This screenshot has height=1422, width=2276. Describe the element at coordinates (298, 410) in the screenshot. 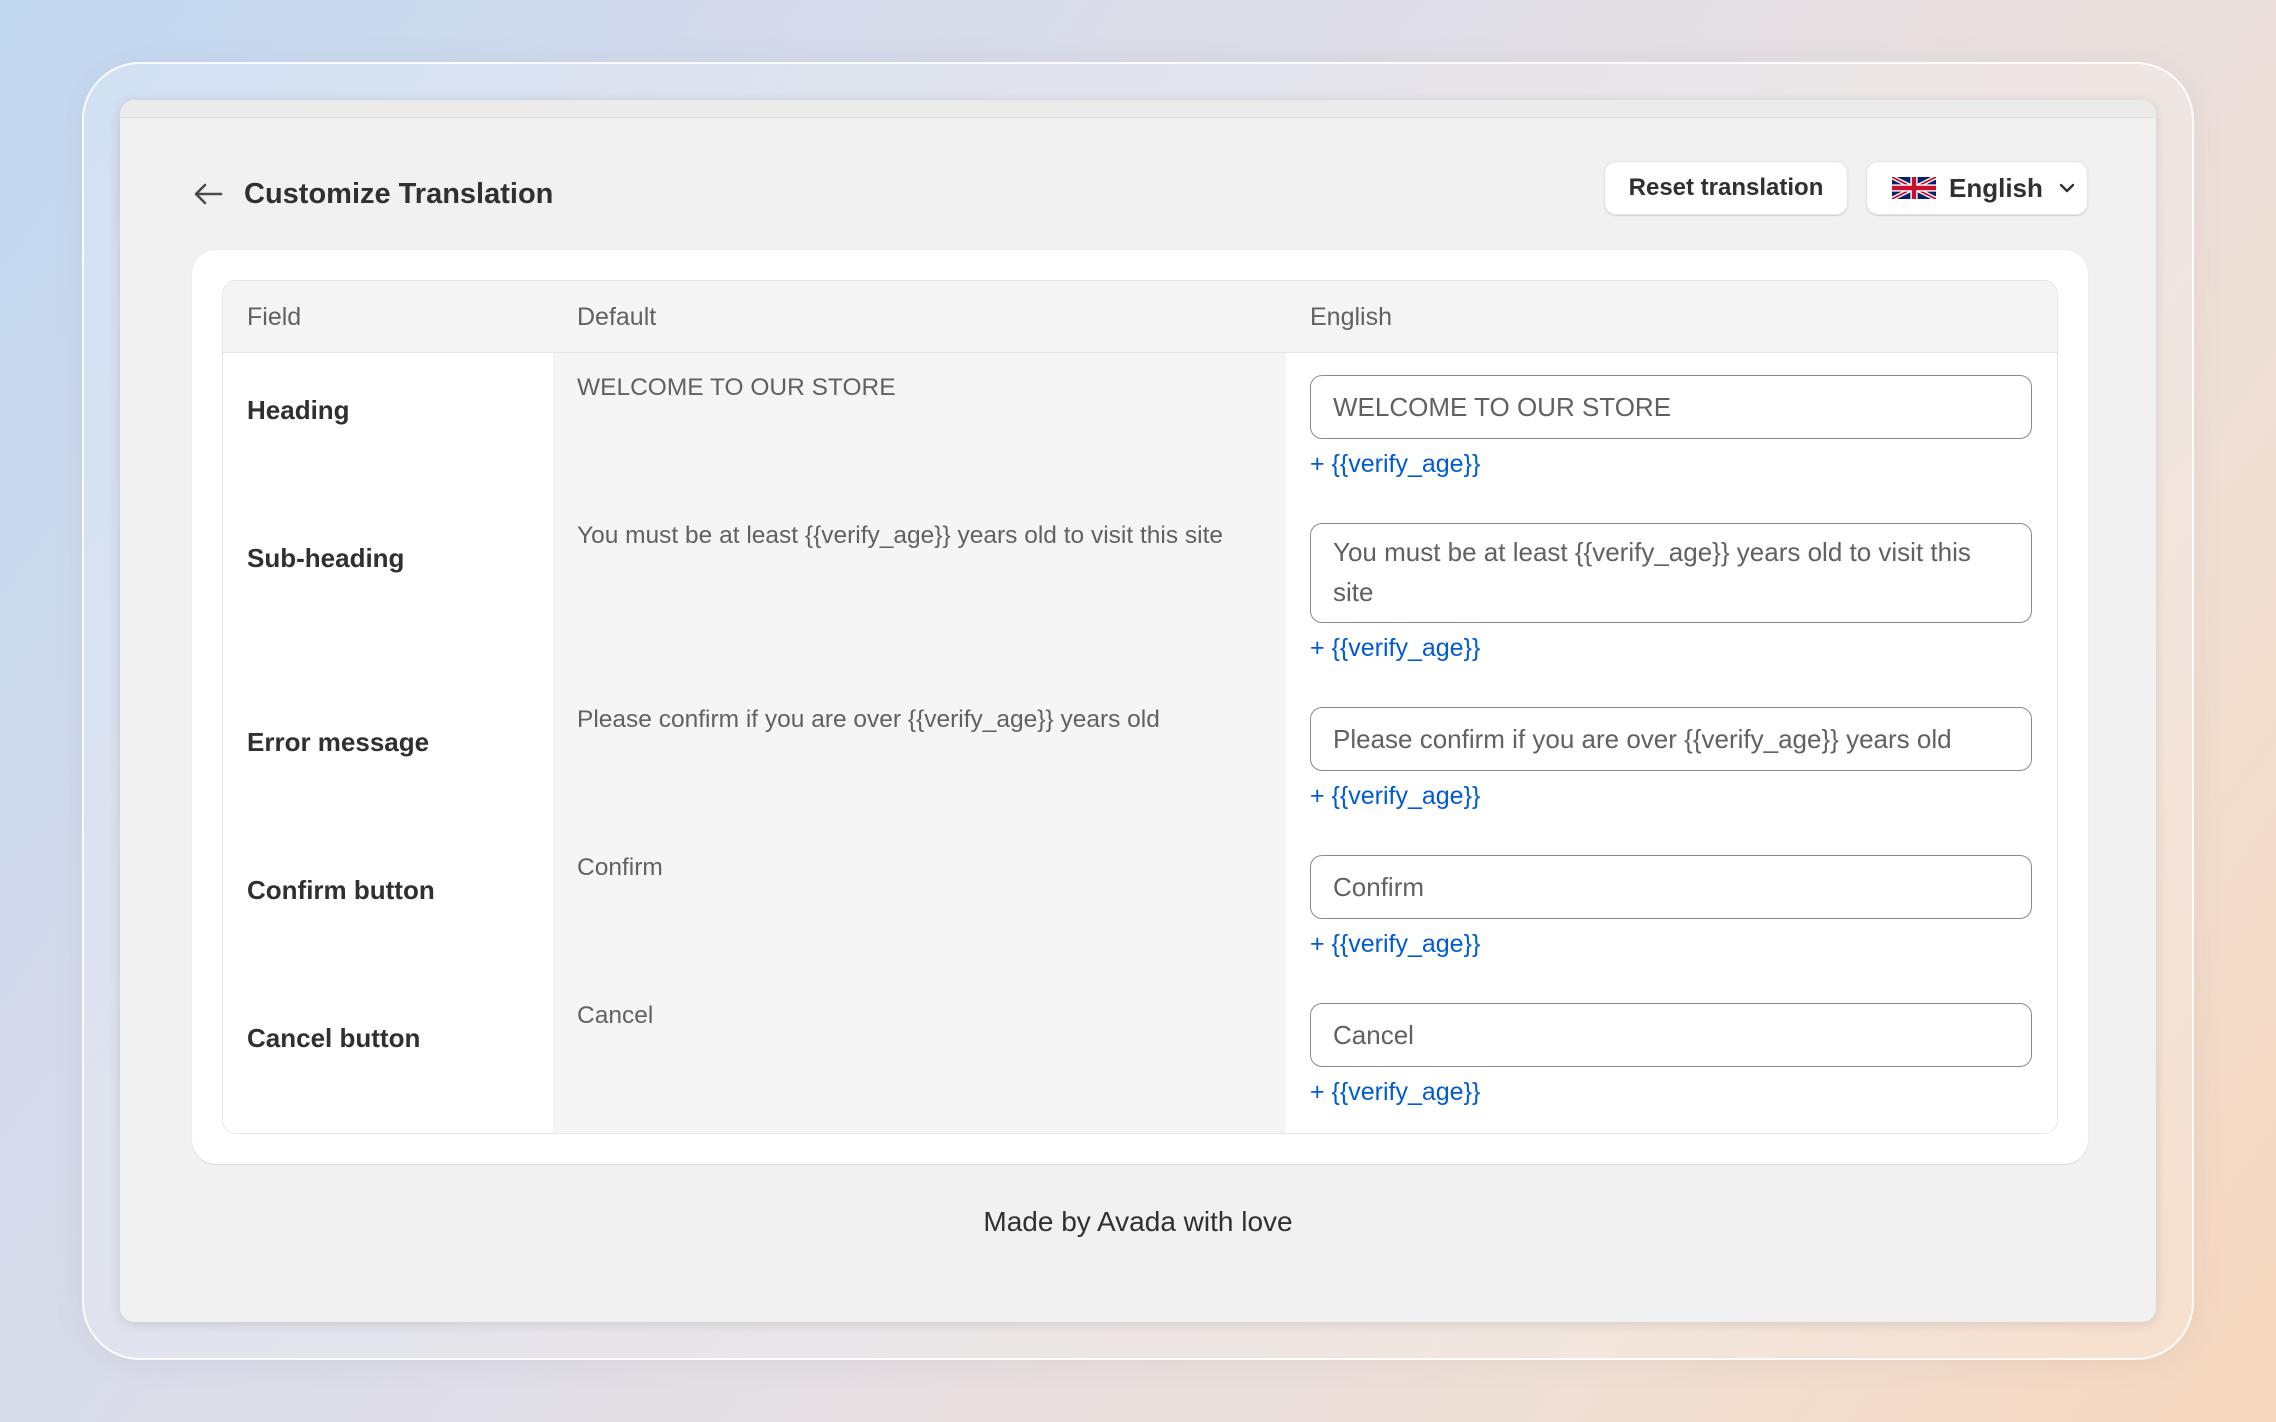

I see `field-label: Heading` at that location.